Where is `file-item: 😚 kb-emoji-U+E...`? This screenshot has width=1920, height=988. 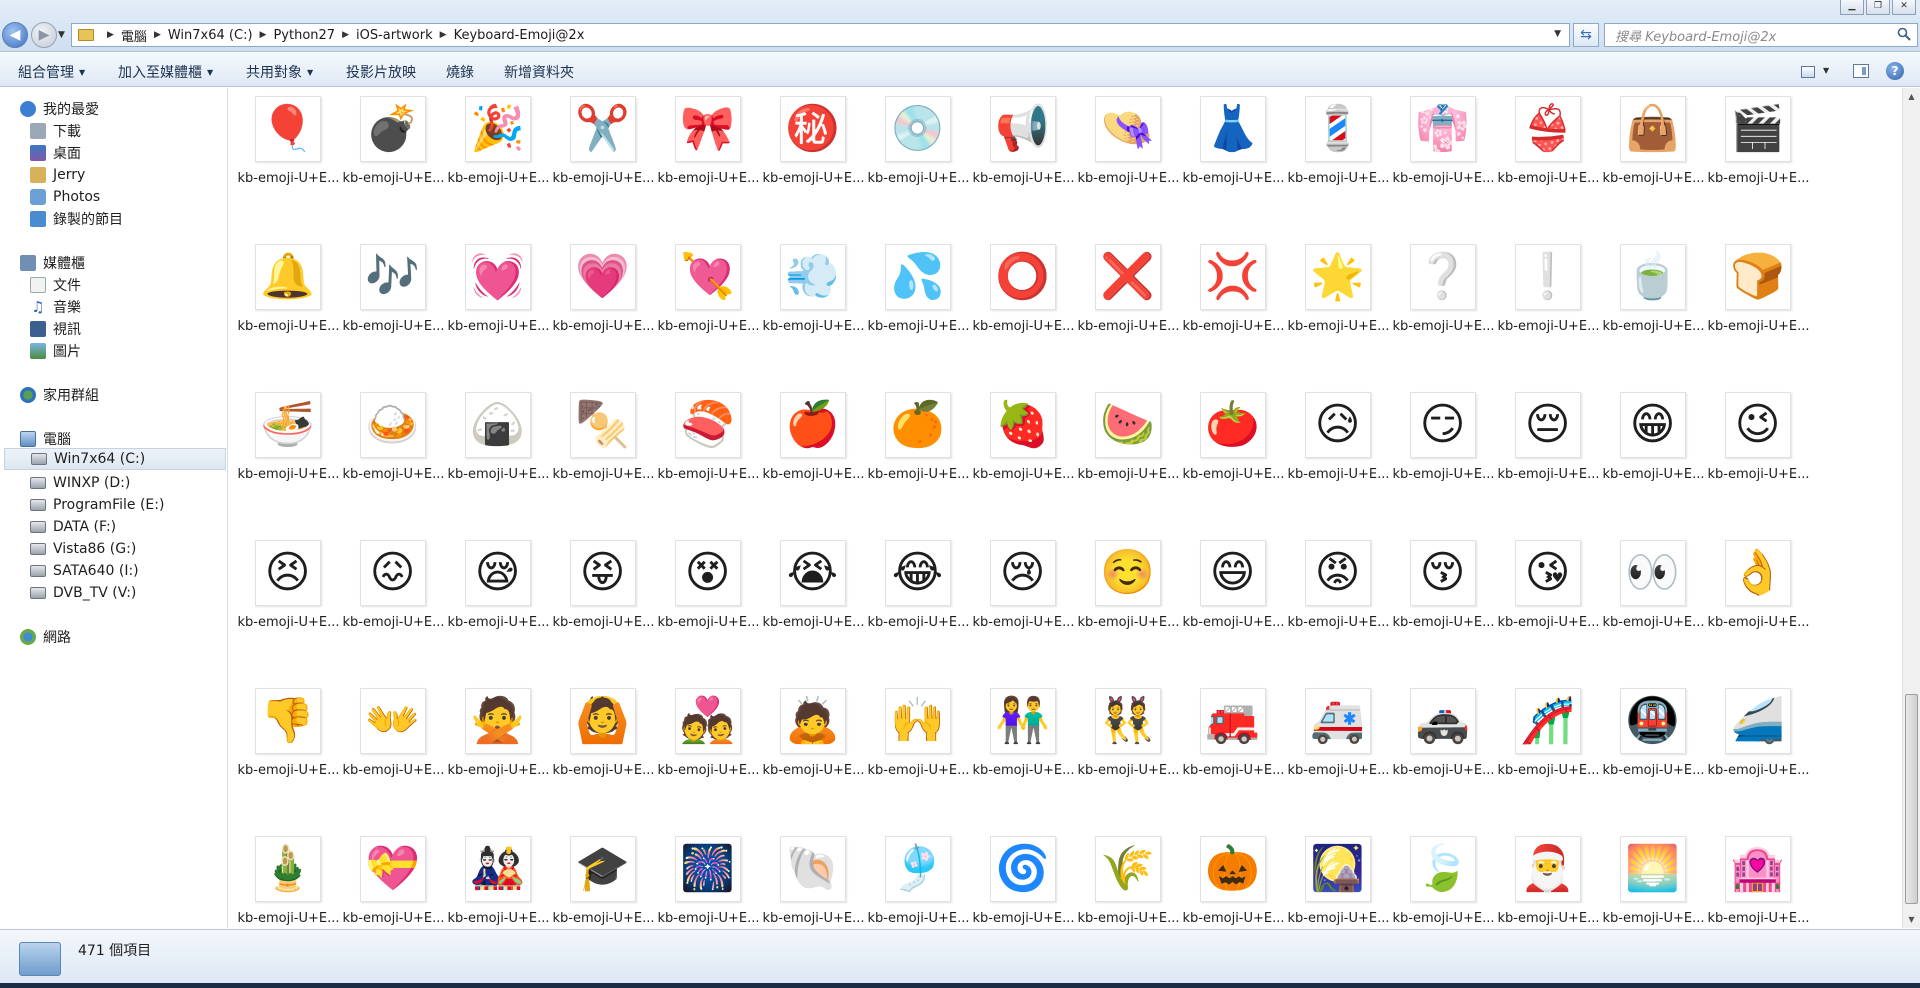 file-item: 😚 kb-emoji-U+E... is located at coordinates (1442, 606).